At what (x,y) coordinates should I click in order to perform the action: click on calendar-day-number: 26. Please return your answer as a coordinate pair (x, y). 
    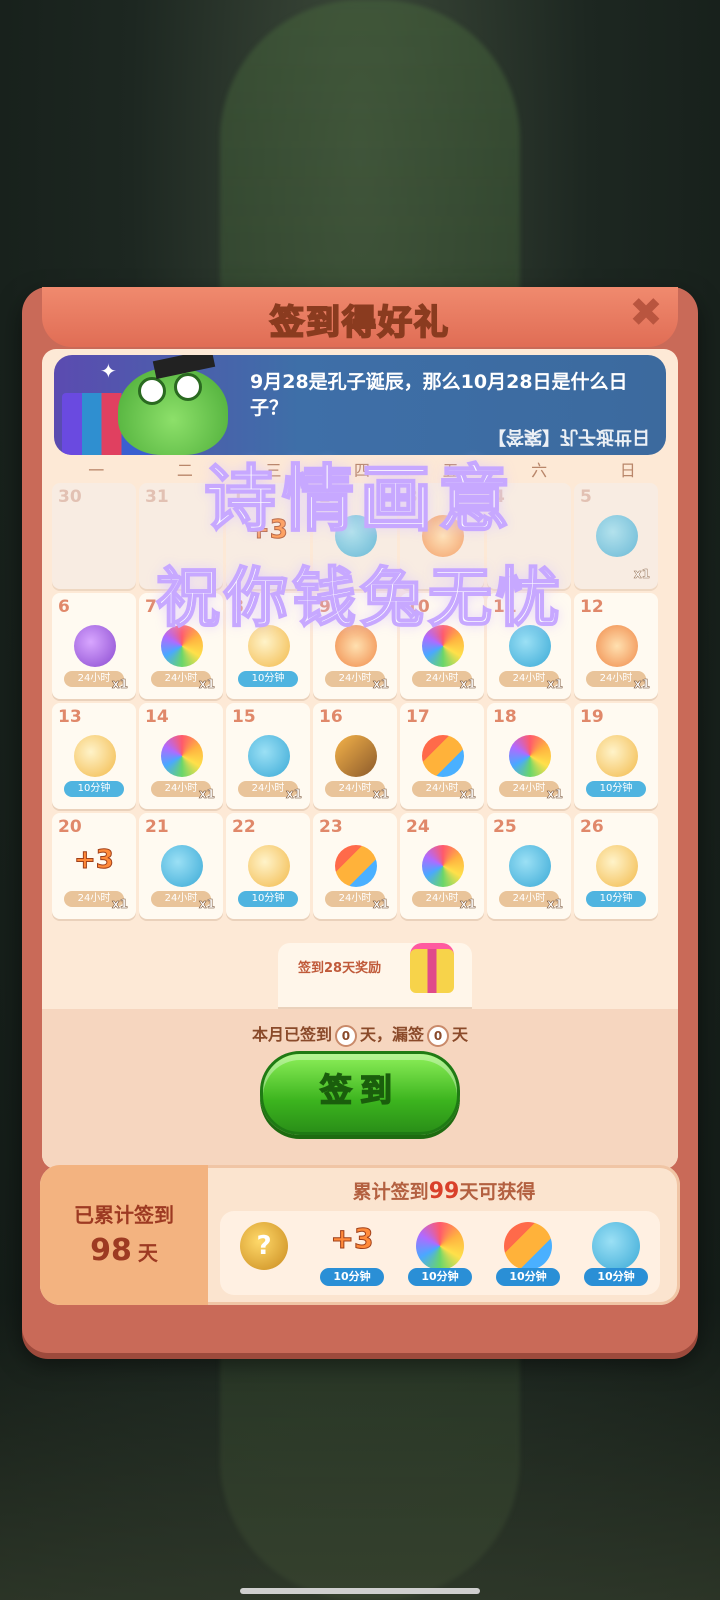
    Looking at the image, I should click on (592, 827).